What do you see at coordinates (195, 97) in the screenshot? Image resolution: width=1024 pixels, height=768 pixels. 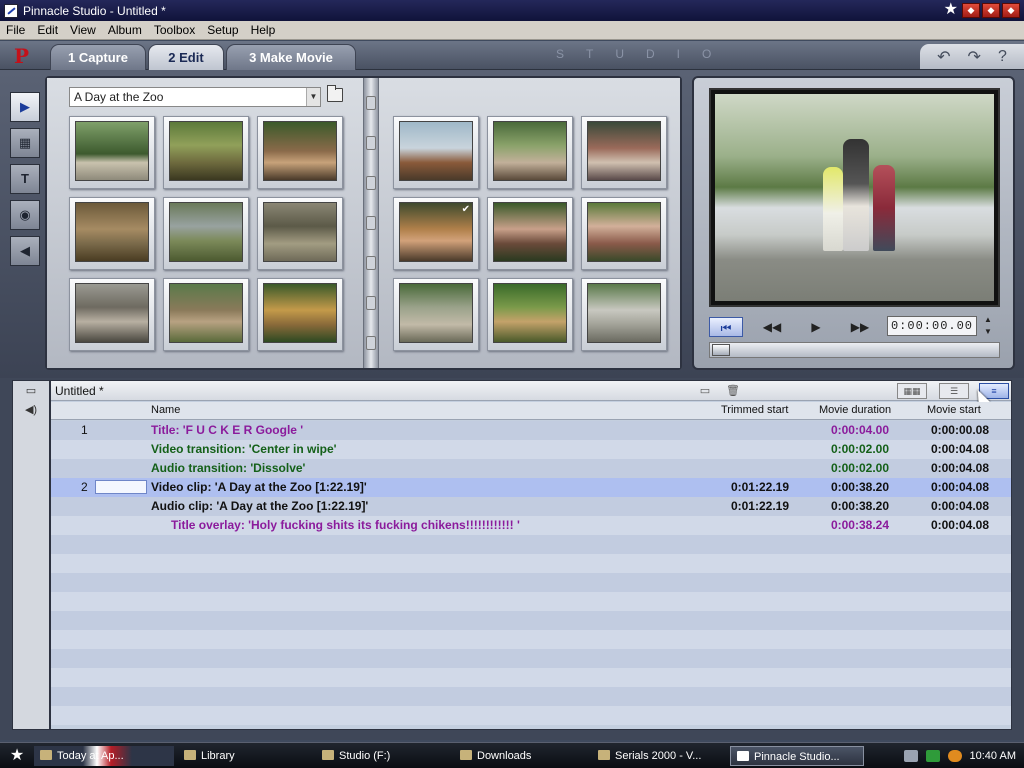 I see `album-source-select: A Day at the Zoo ▼` at bounding box center [195, 97].